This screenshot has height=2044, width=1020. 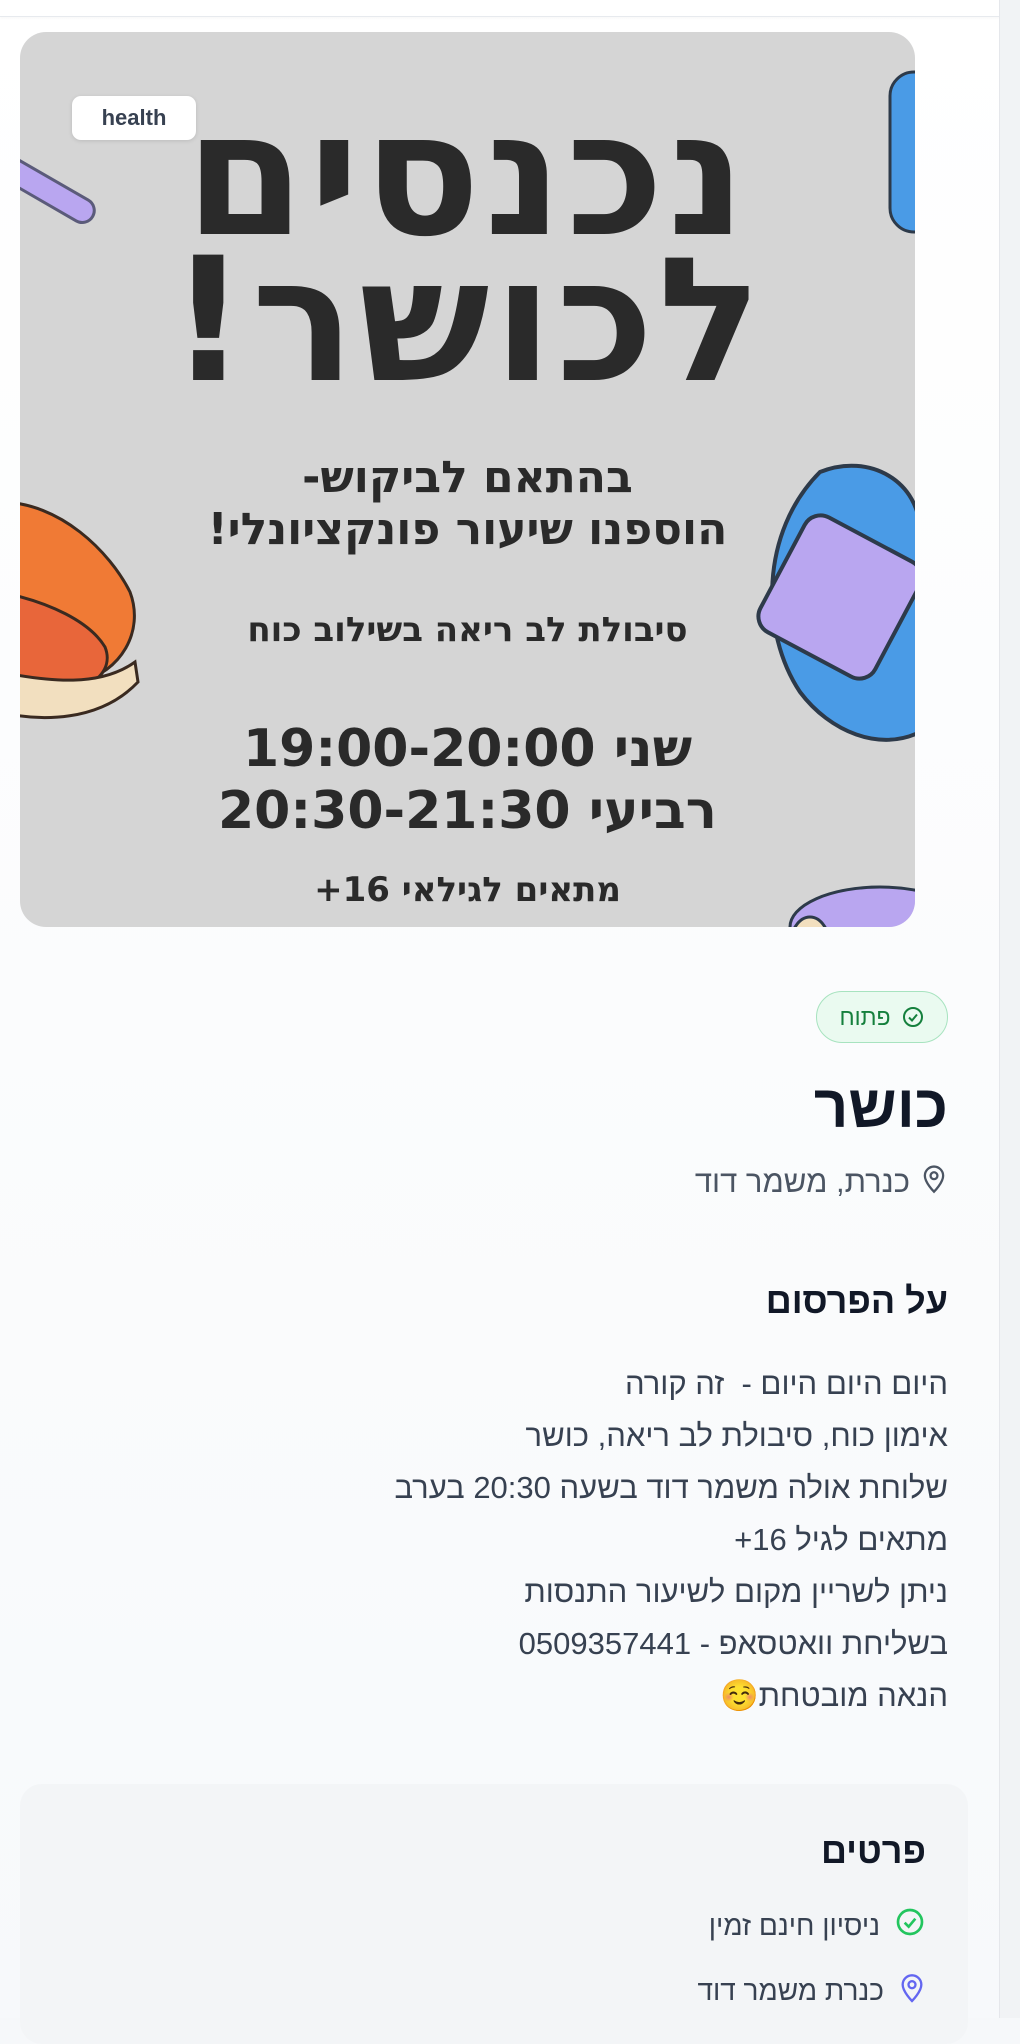 I want to click on listing-title: כושר, so click(x=880, y=1106).